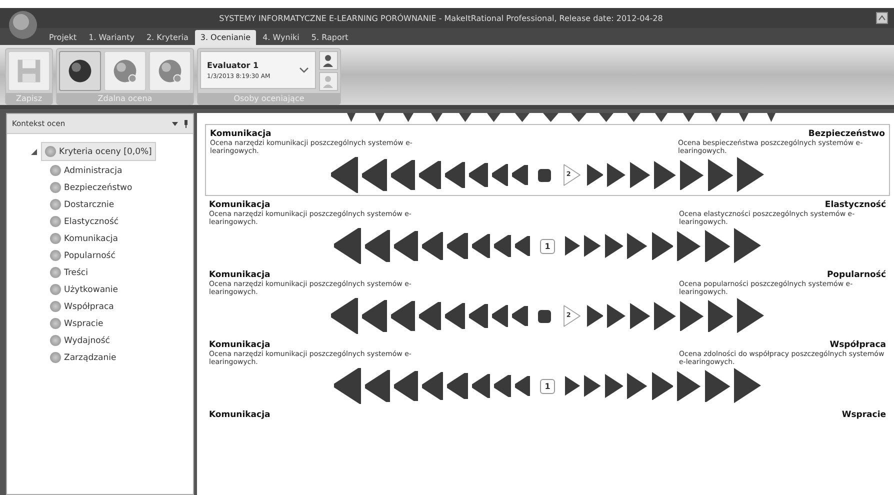  What do you see at coordinates (120, 255) in the screenshot?
I see `tree-item: Popularność` at bounding box center [120, 255].